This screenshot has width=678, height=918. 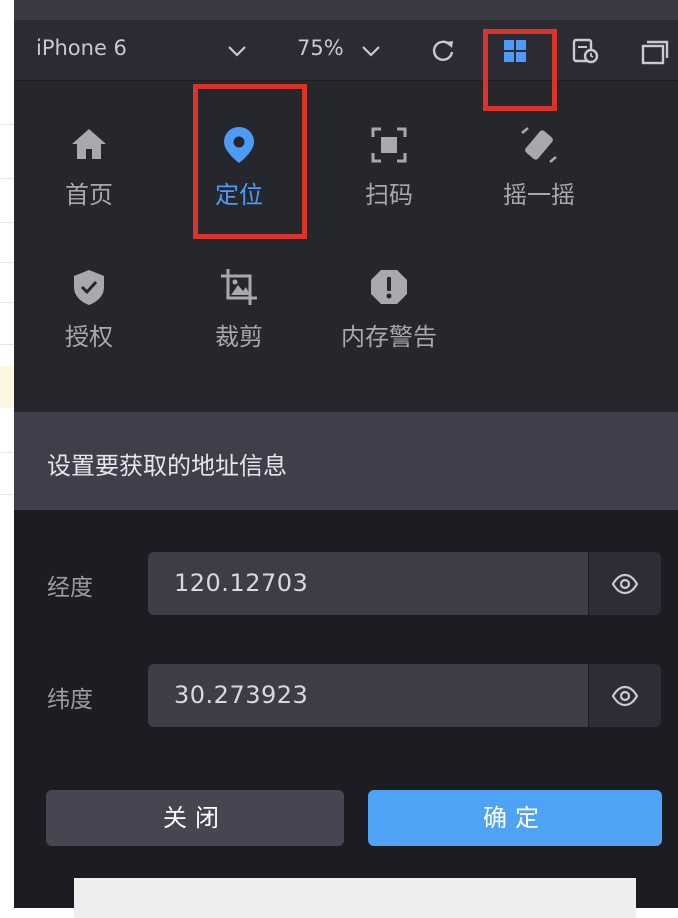 What do you see at coordinates (195, 818) in the screenshot?
I see `close-button: 关闭` at bounding box center [195, 818].